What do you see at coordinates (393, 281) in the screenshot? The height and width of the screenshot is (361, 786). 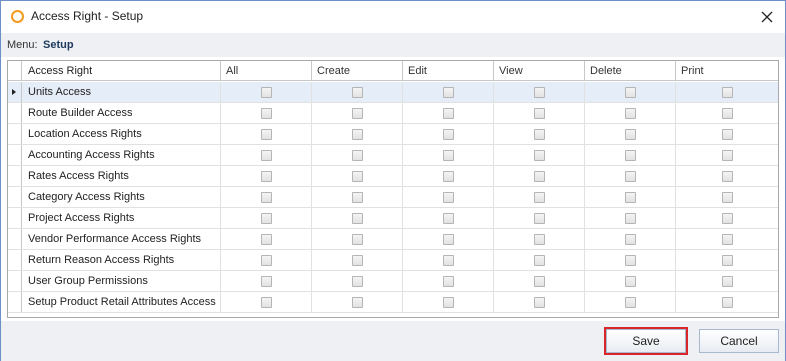 I see `table-row: User Group Permissions` at bounding box center [393, 281].